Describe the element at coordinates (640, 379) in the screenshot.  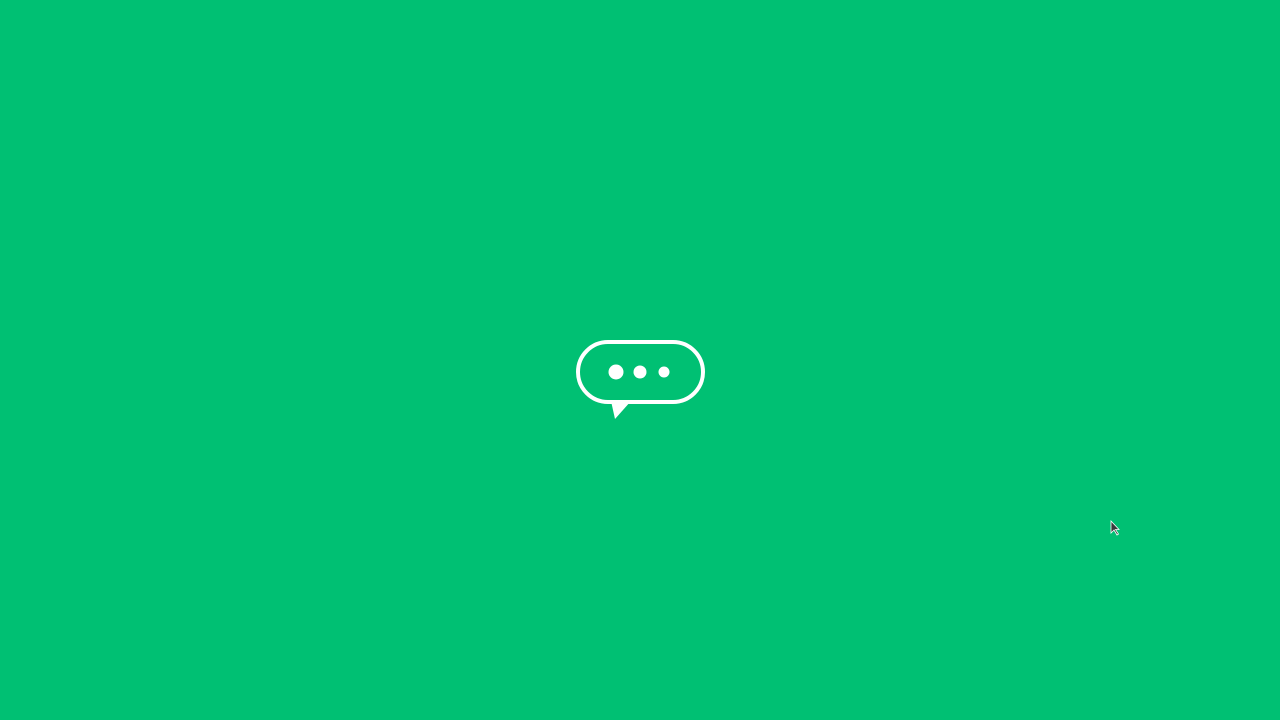
I see `chat-bubble-ellipsis-icon` at that location.